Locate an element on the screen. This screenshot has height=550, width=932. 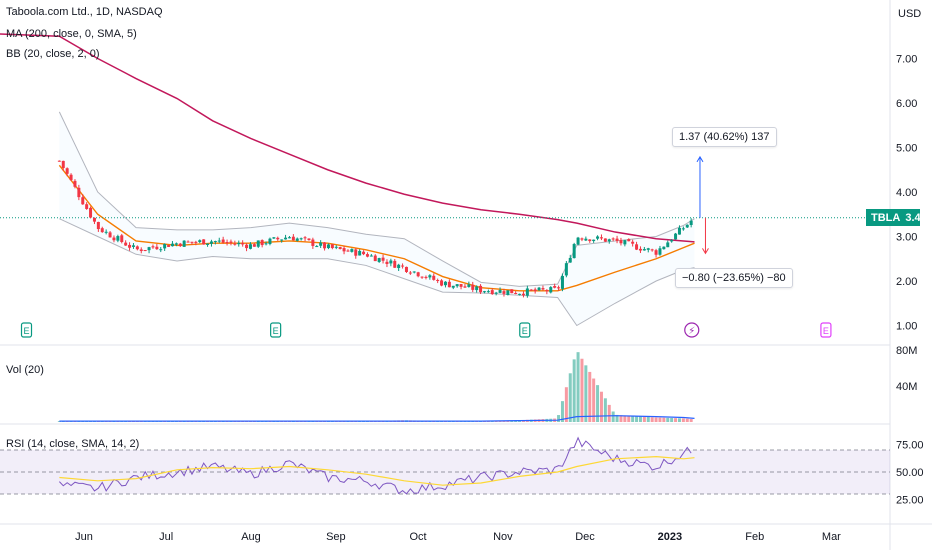
current-price-badge: TBLA 3.42 is located at coordinates (896, 217).